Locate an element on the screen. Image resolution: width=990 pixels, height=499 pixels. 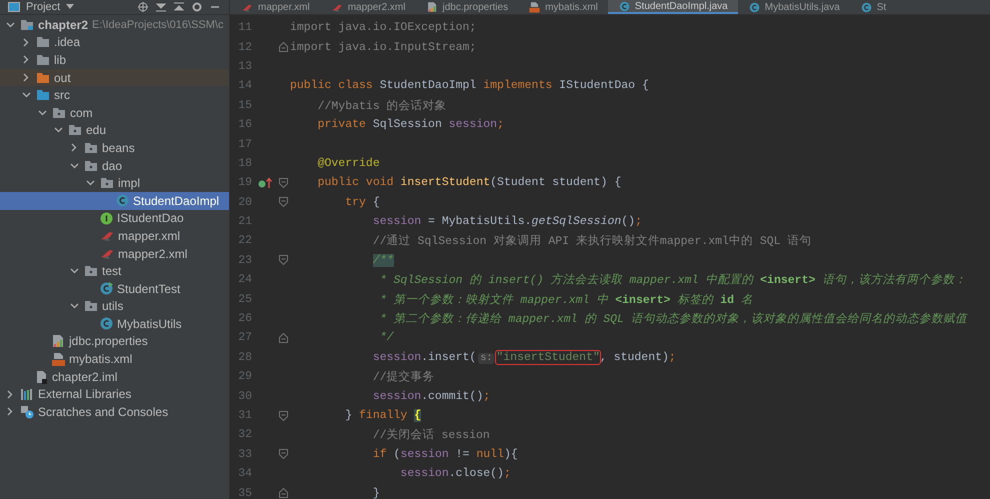
file-icon is located at coordinates (42, 377).